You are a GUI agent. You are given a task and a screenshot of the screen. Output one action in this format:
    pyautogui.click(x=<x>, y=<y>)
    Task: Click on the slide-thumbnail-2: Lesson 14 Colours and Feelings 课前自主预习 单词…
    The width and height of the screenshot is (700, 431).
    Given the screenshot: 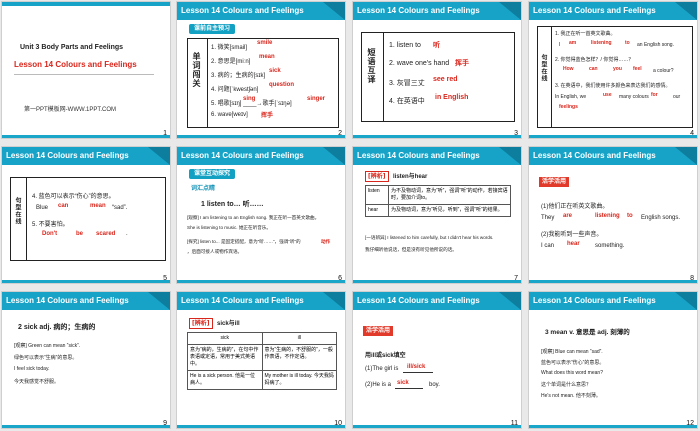 What is the action you would take?
    pyautogui.click(x=261, y=70)
    